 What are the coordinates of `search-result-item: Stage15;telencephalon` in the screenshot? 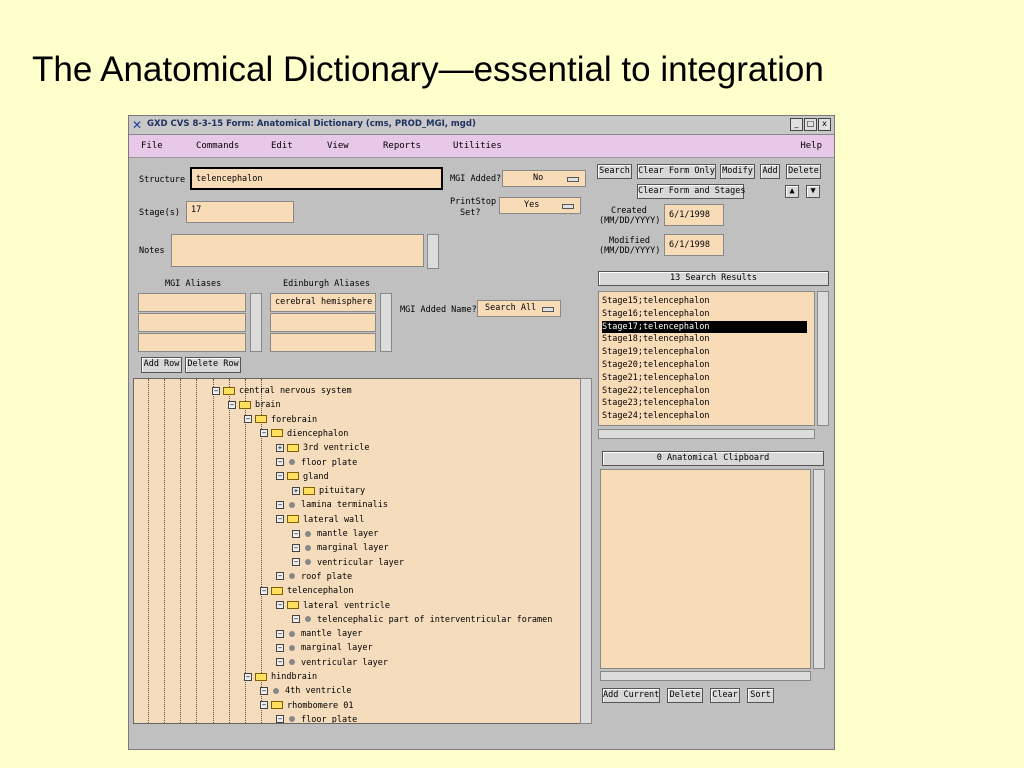 It's located at (655, 301).